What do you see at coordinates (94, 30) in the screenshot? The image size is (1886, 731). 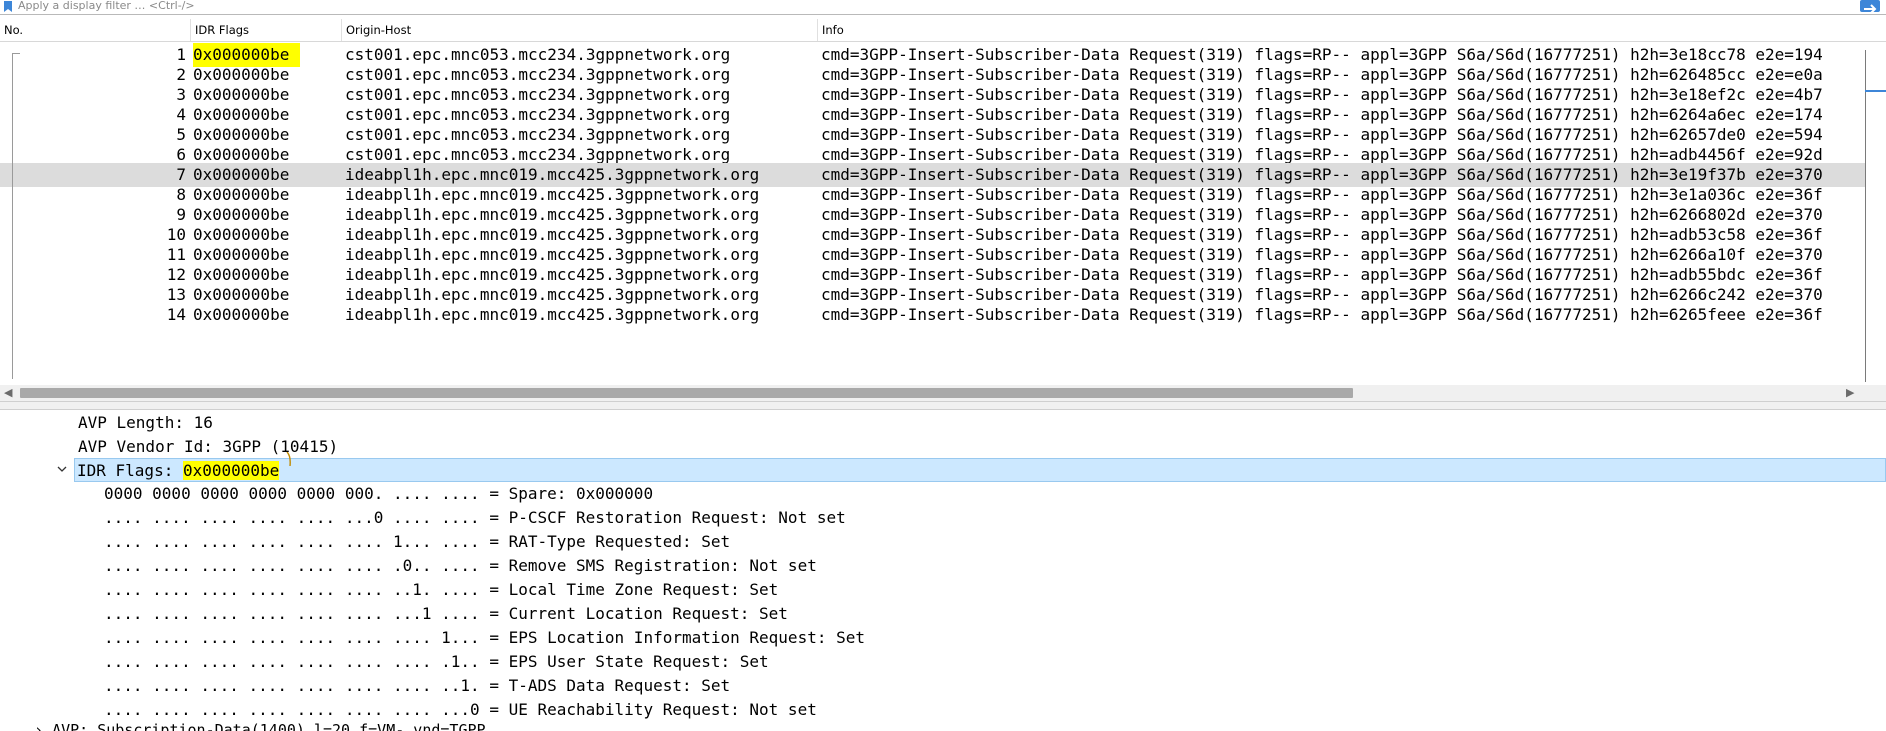 I see `column-header-no: No.` at bounding box center [94, 30].